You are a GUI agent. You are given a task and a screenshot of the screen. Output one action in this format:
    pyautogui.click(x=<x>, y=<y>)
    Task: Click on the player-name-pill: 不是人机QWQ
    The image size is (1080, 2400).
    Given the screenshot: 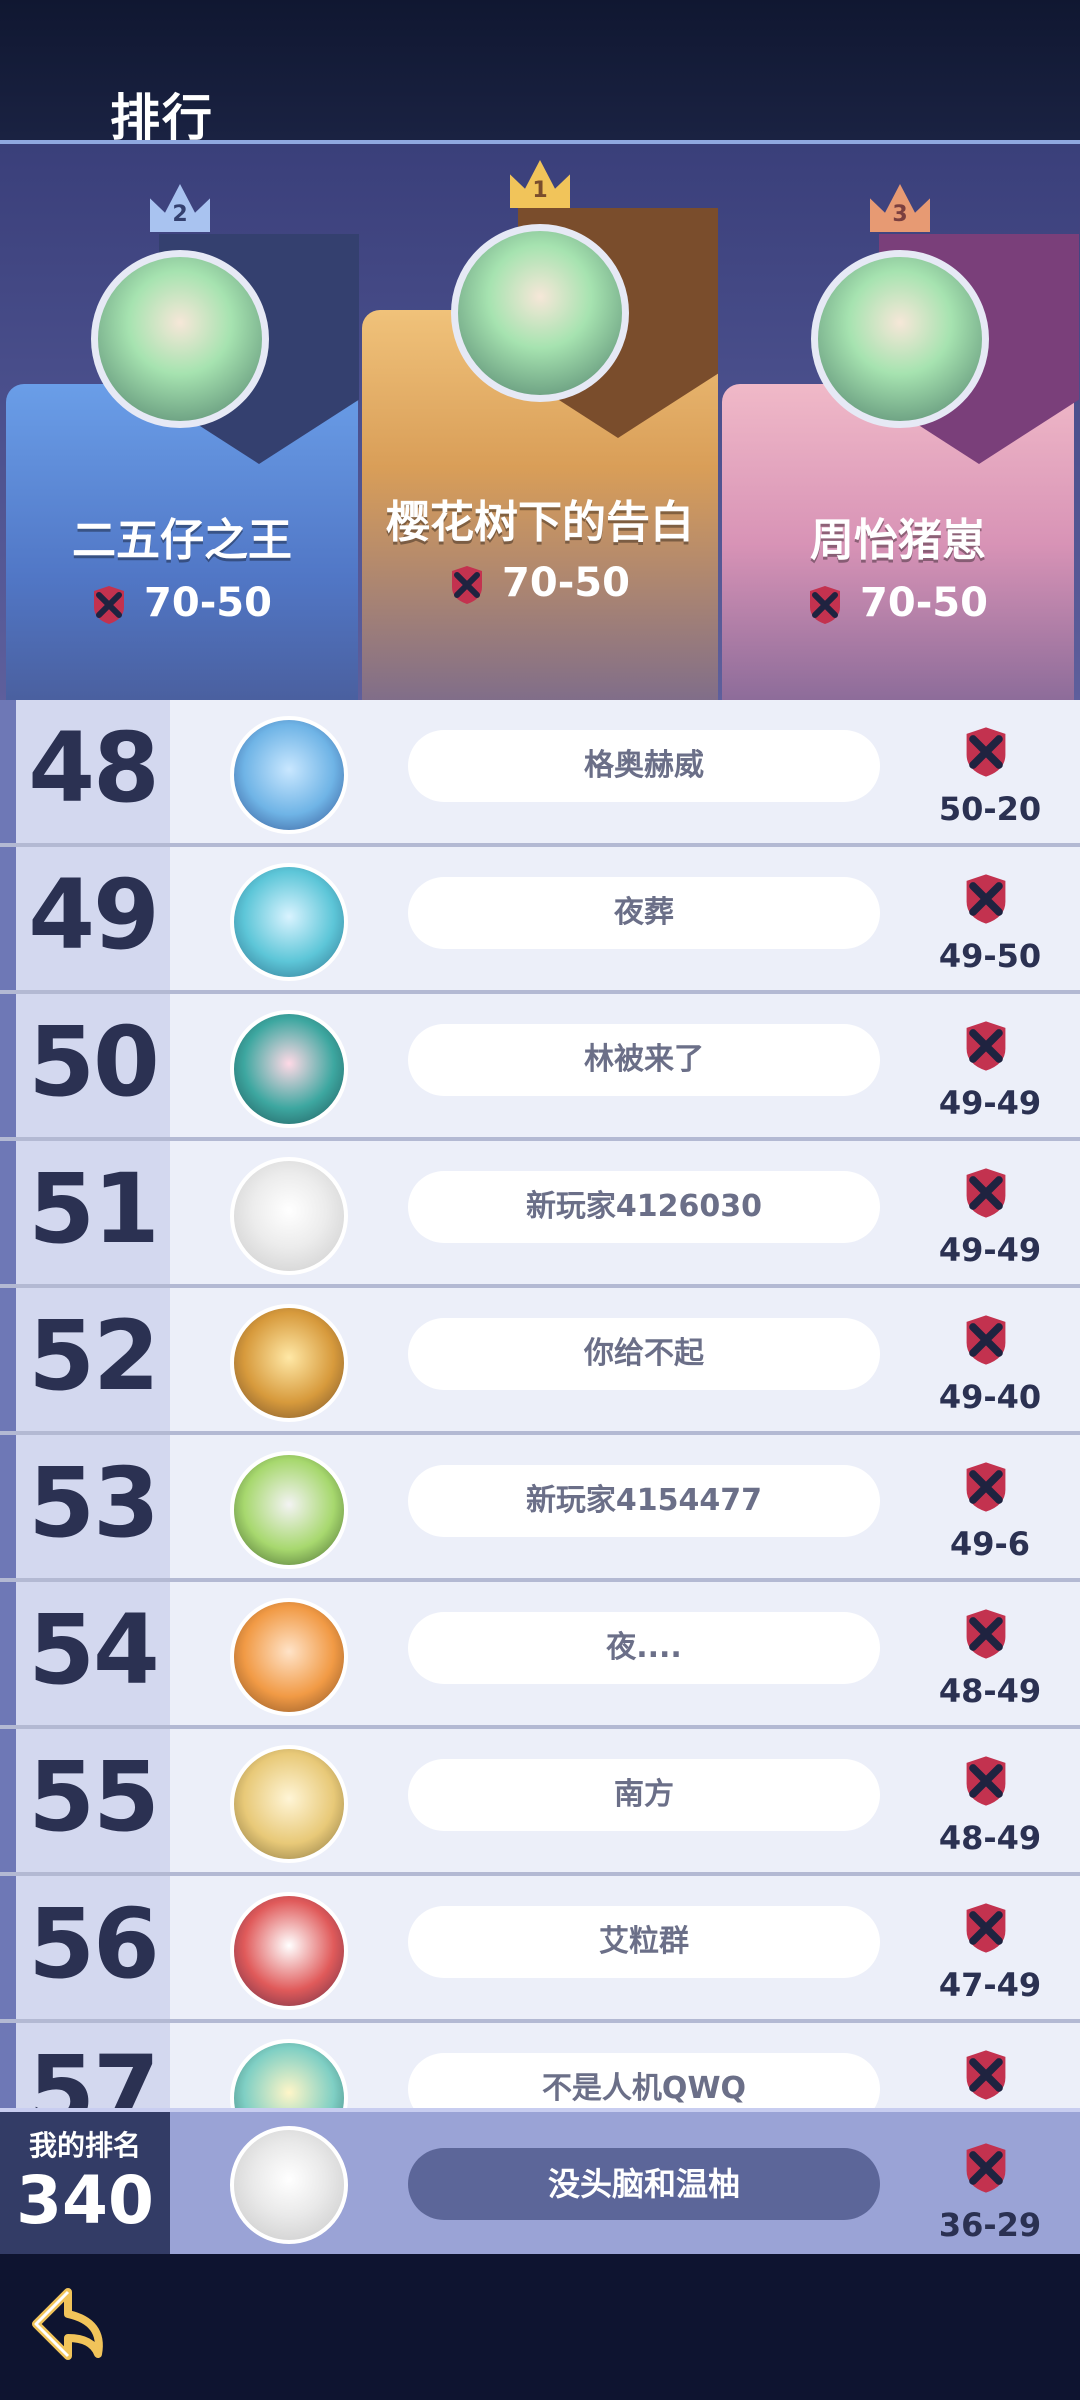 What is the action you would take?
    pyautogui.click(x=644, y=2080)
    